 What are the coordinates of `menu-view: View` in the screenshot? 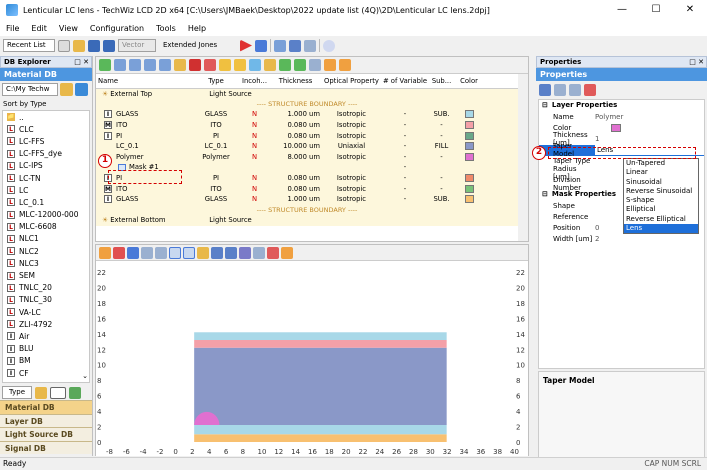 It's located at (68, 28).